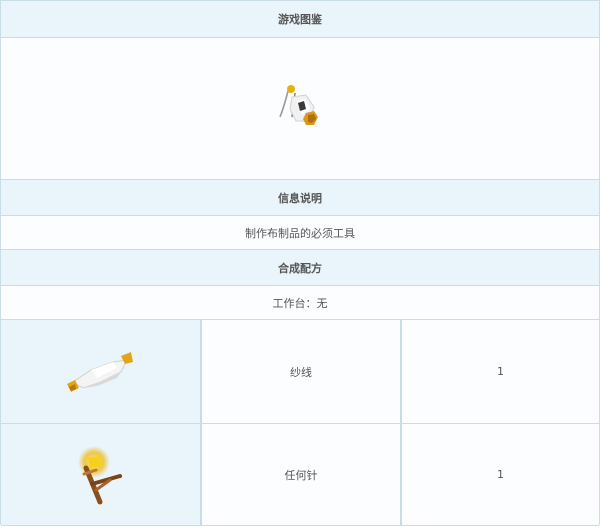 Image resolution: width=600 pixels, height=526 pixels. I want to click on ingredient-name-cell: 任何针, so click(302, 475).